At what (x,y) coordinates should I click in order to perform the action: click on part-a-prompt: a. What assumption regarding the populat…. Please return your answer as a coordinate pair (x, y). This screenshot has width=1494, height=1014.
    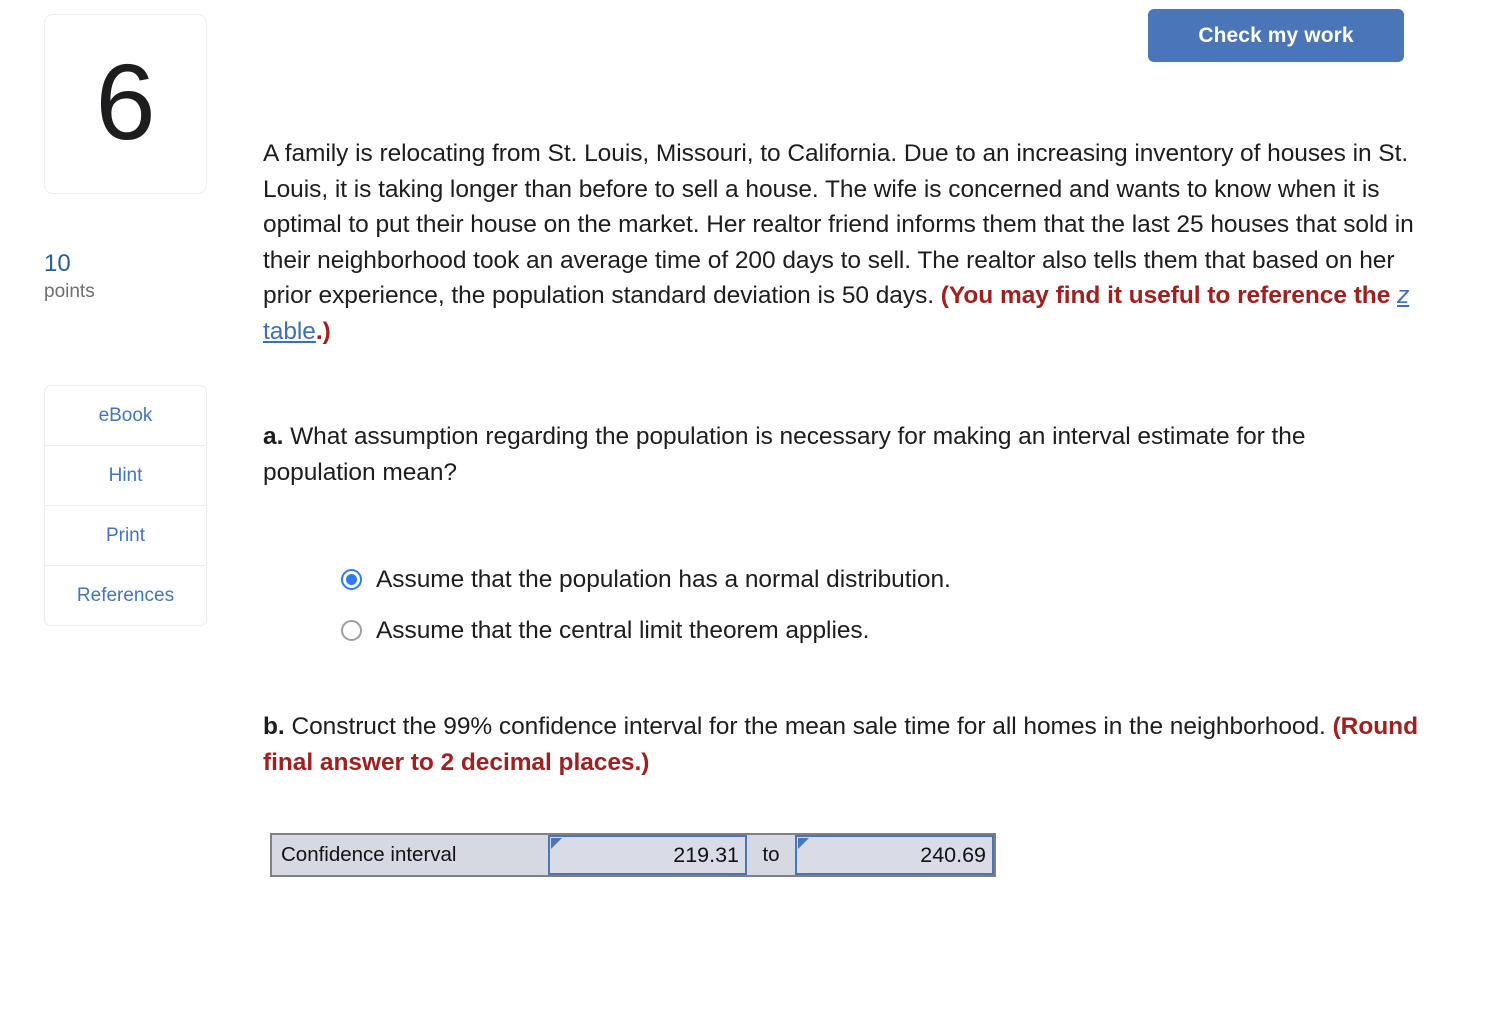
    Looking at the image, I should click on (843, 454).